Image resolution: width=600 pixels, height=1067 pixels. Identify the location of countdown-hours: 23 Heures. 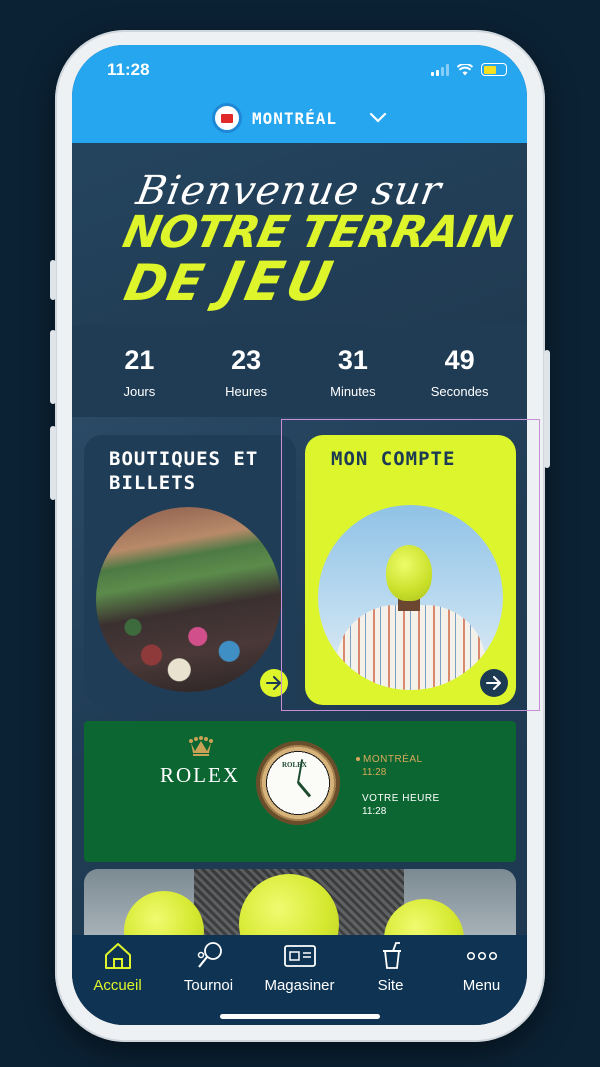
(246, 371).